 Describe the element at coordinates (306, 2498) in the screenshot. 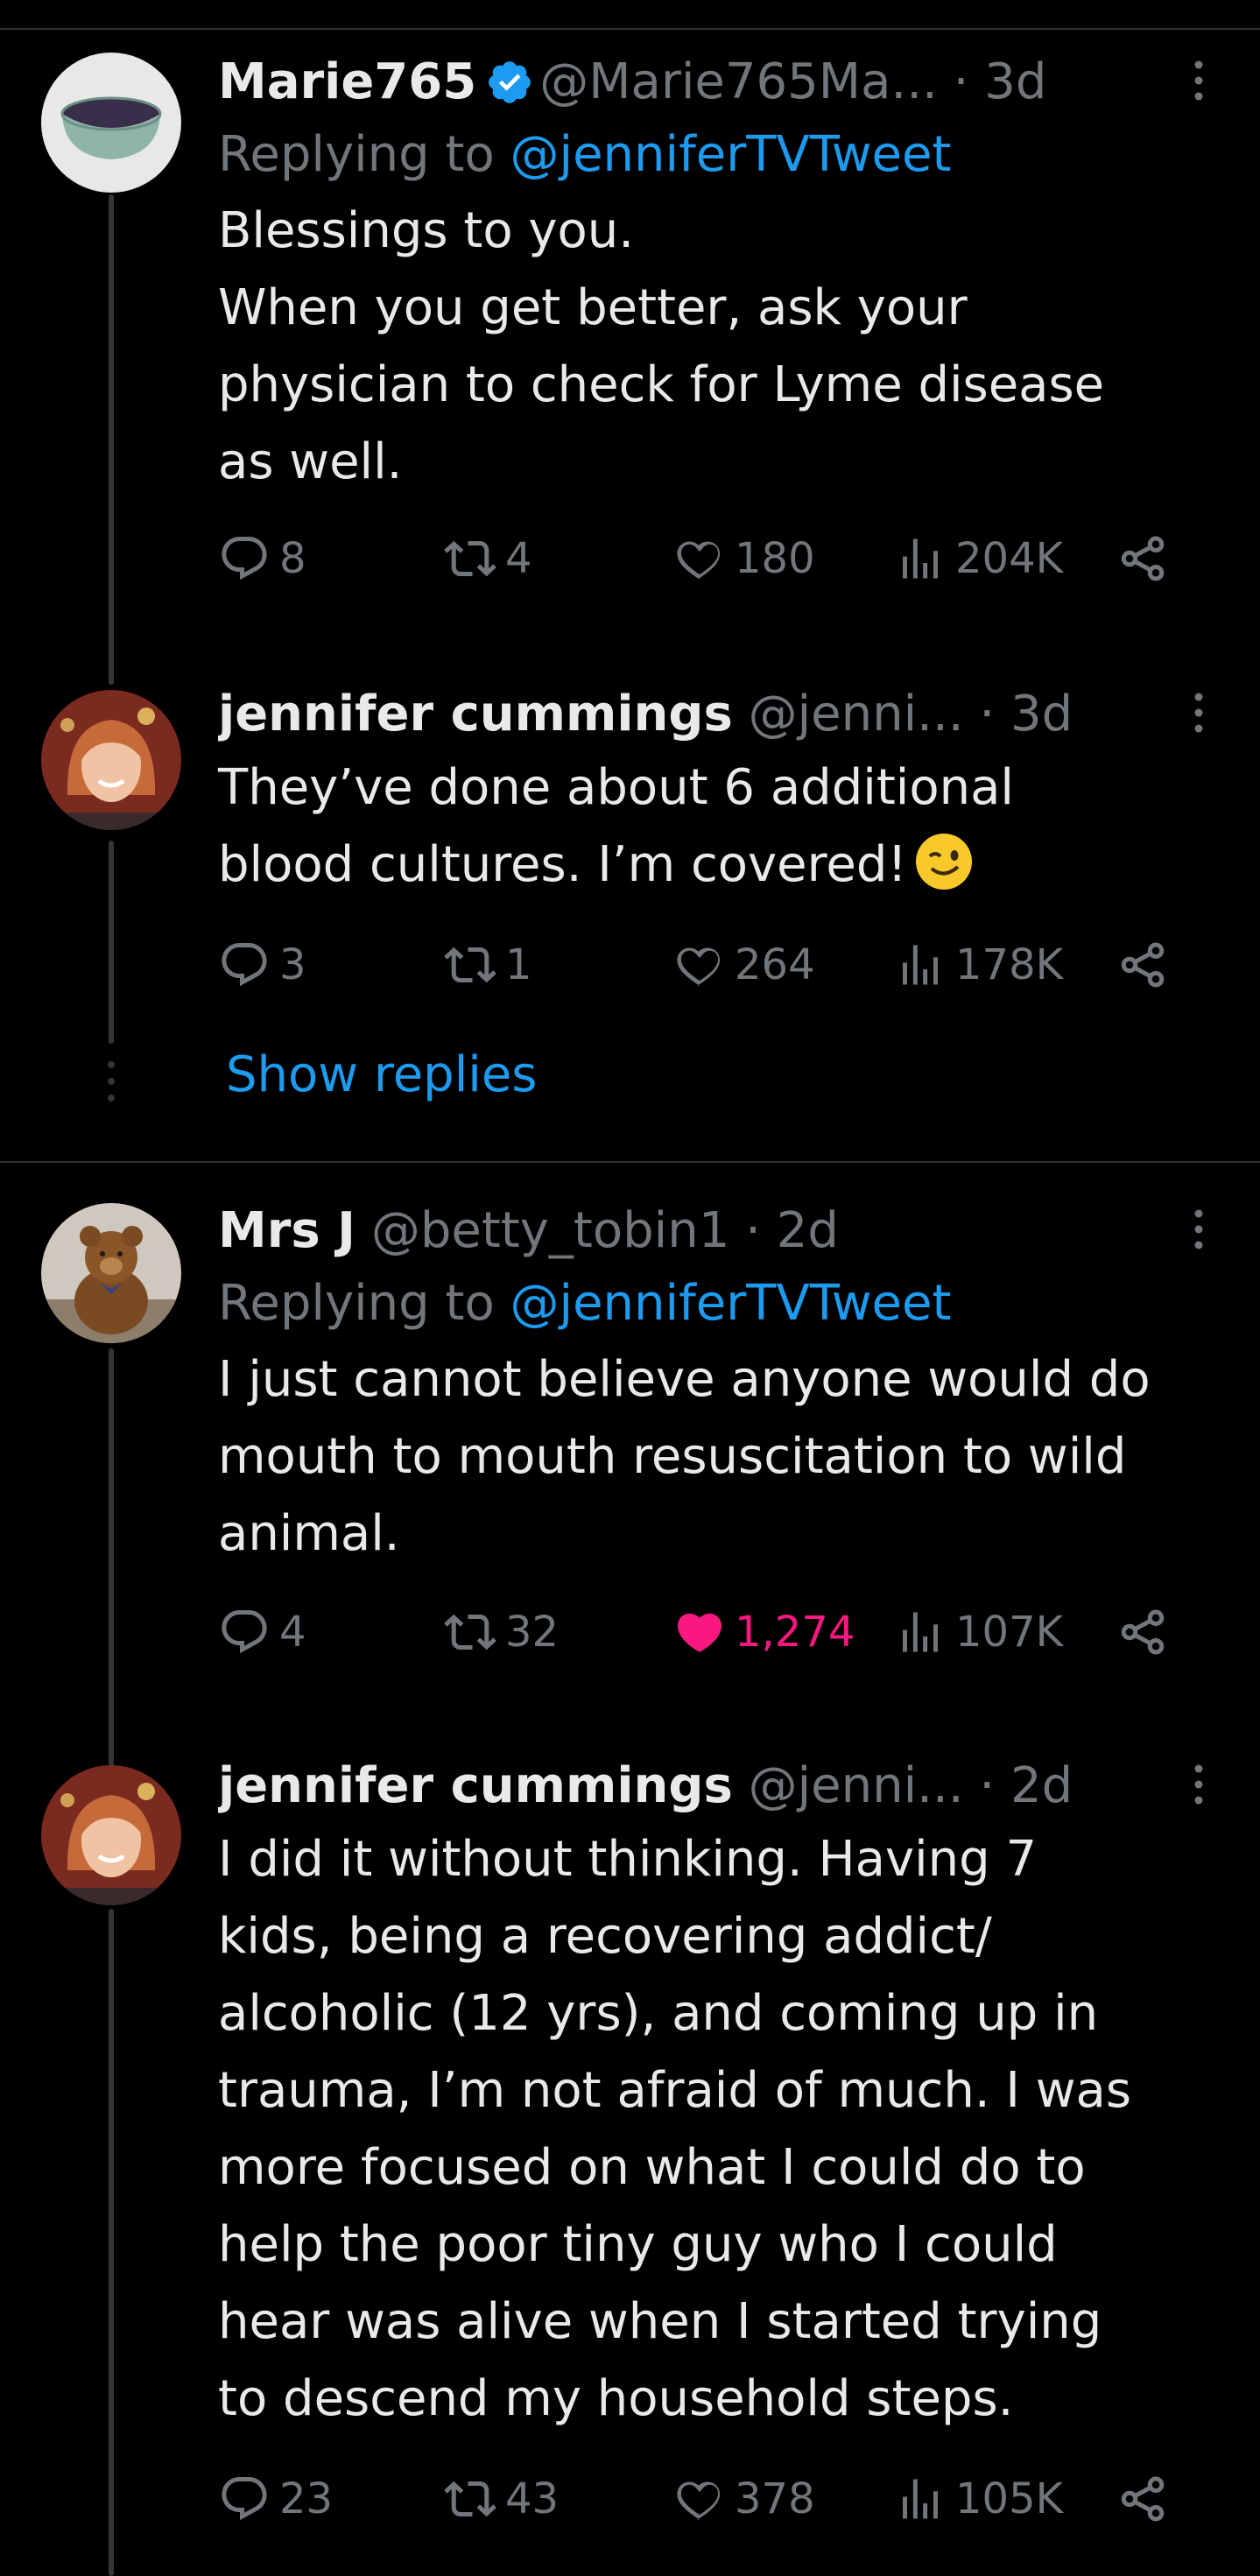

I see `reply-count: 23` at that location.